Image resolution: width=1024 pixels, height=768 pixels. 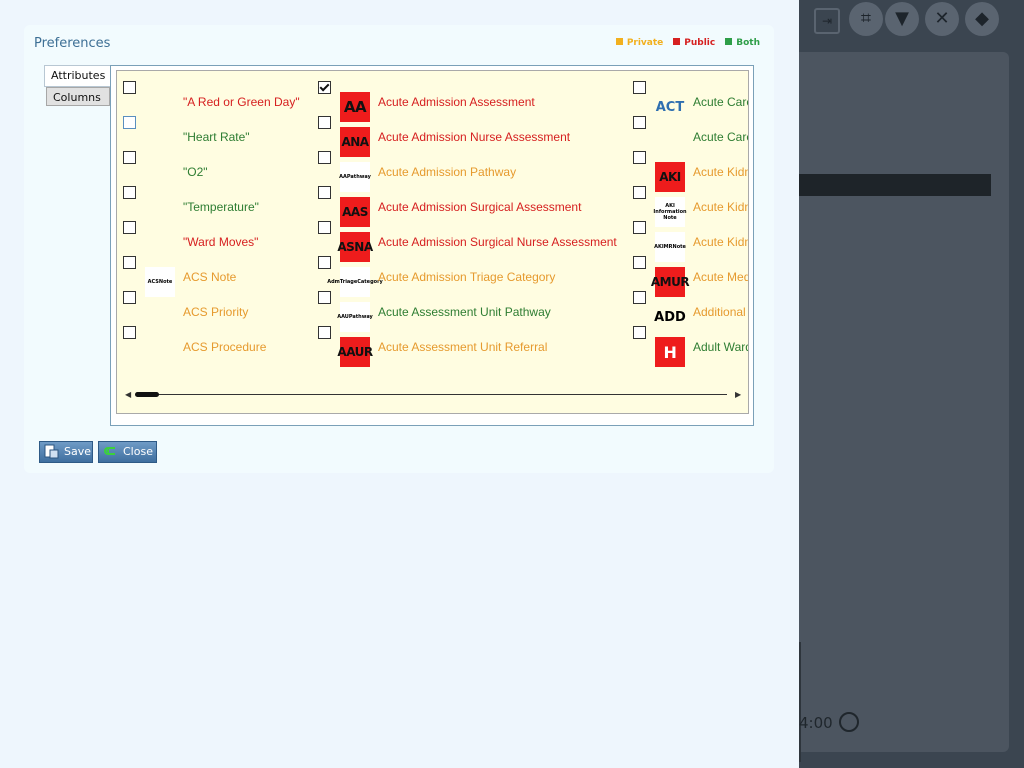 What do you see at coordinates (690, 346) in the screenshot?
I see `attribute-item: H Adult Ward` at bounding box center [690, 346].